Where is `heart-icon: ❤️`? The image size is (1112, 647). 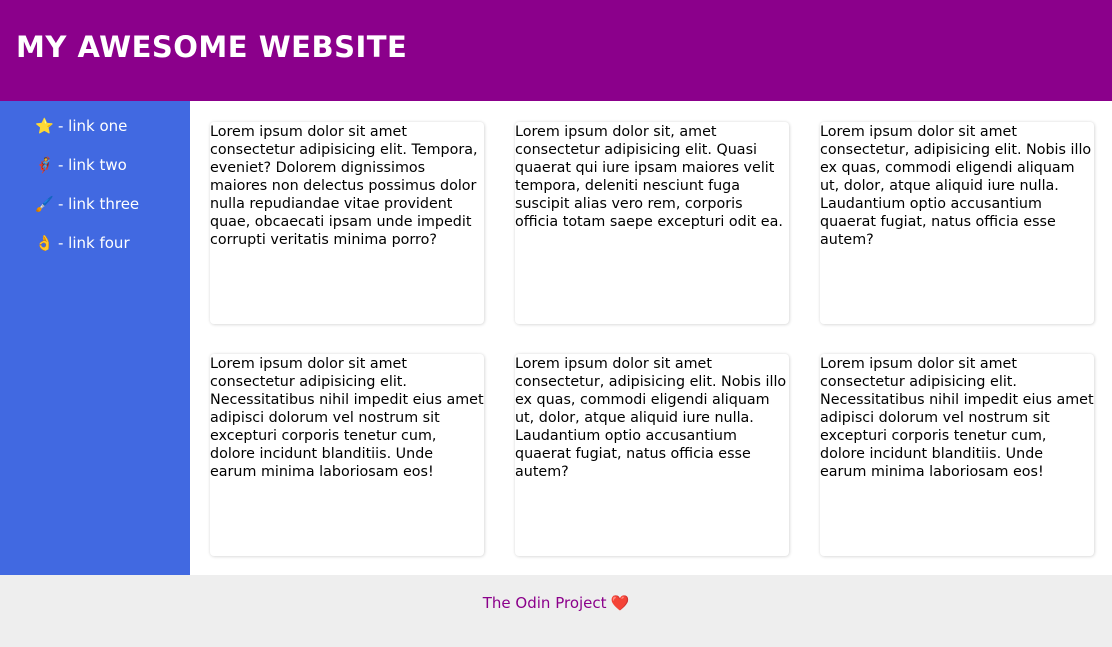
heart-icon: ❤️ is located at coordinates (620, 603).